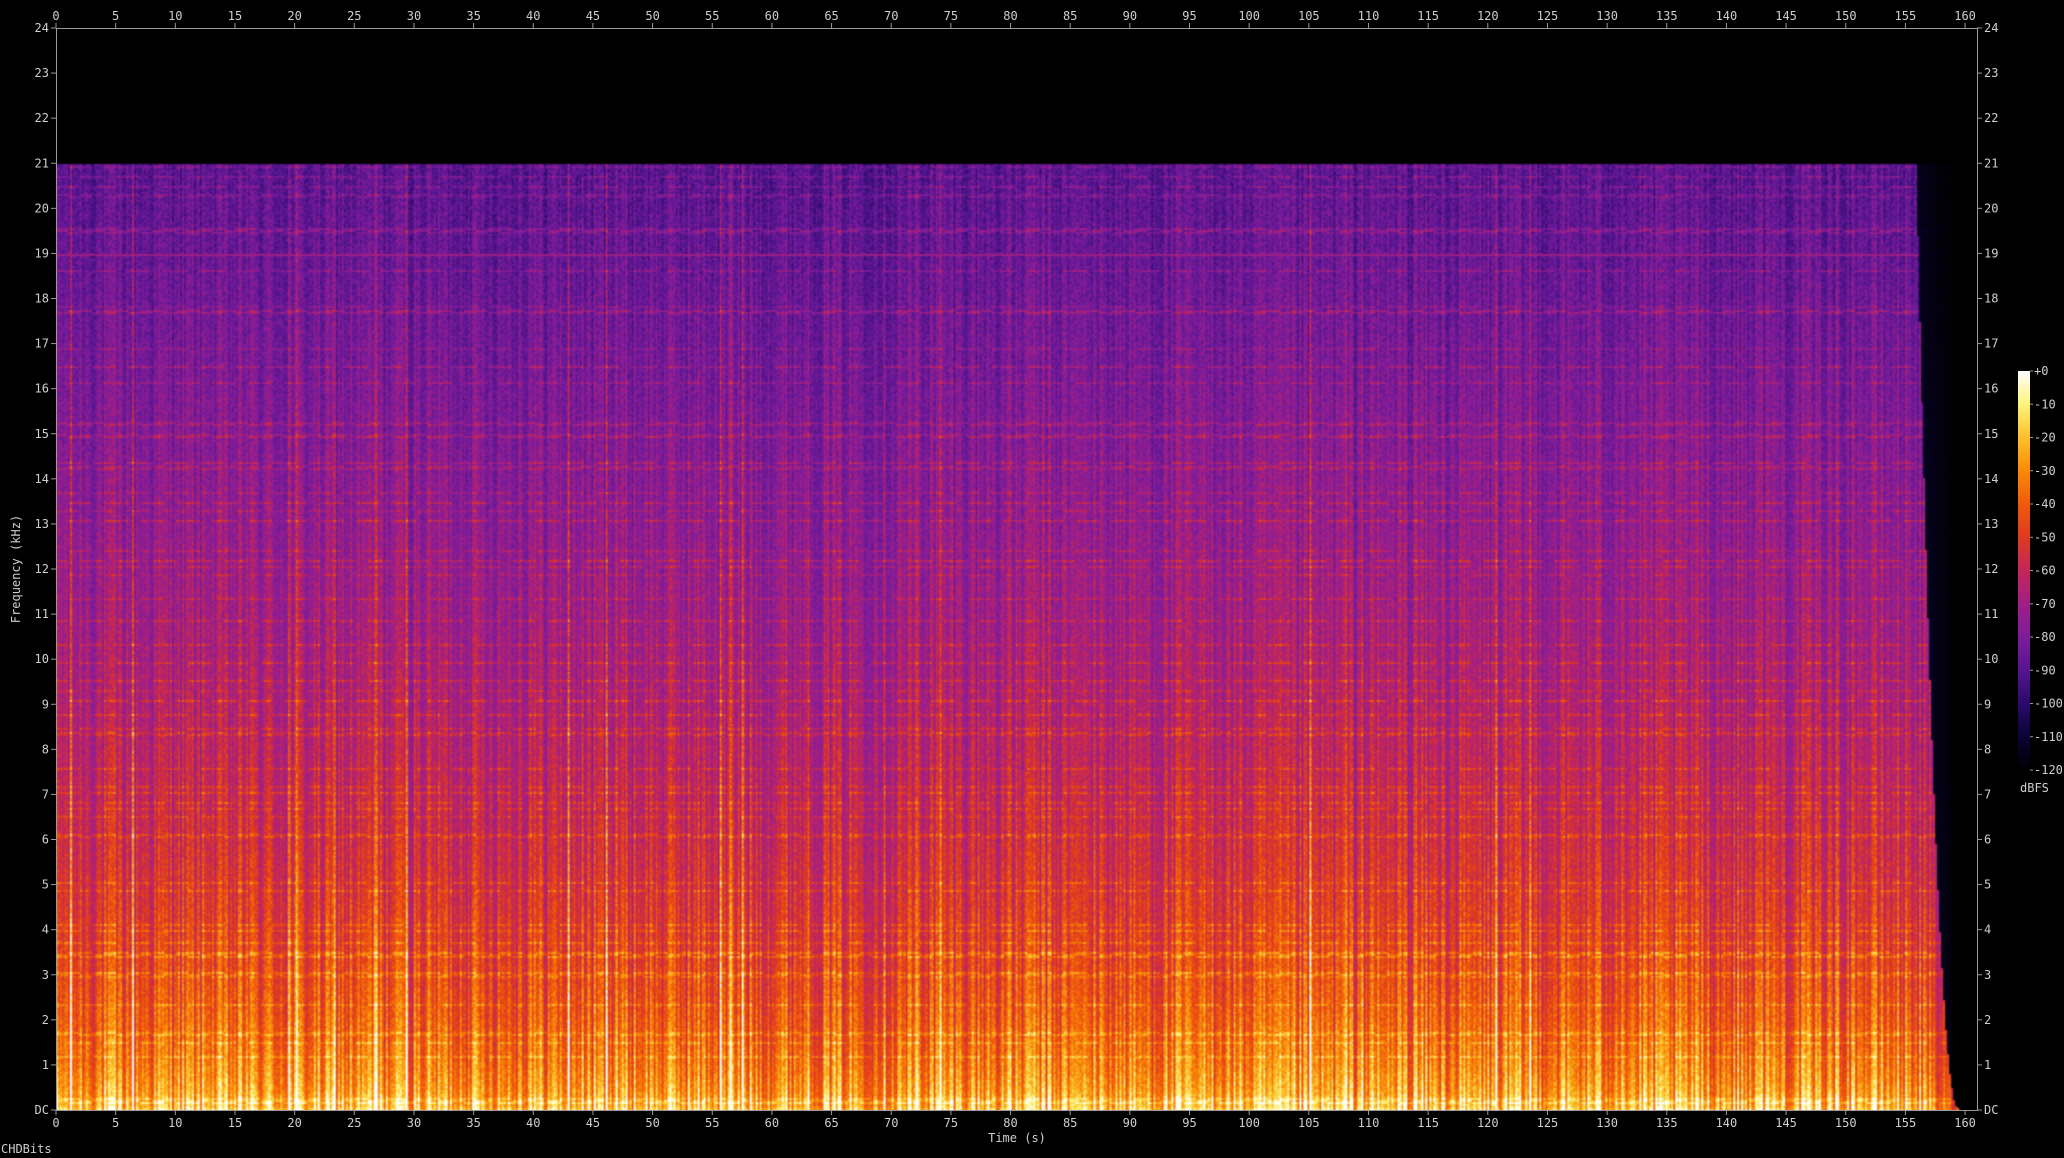 This screenshot has height=1158, width=2064. I want to click on x-tick-label: 130, so click(1607, 1123).